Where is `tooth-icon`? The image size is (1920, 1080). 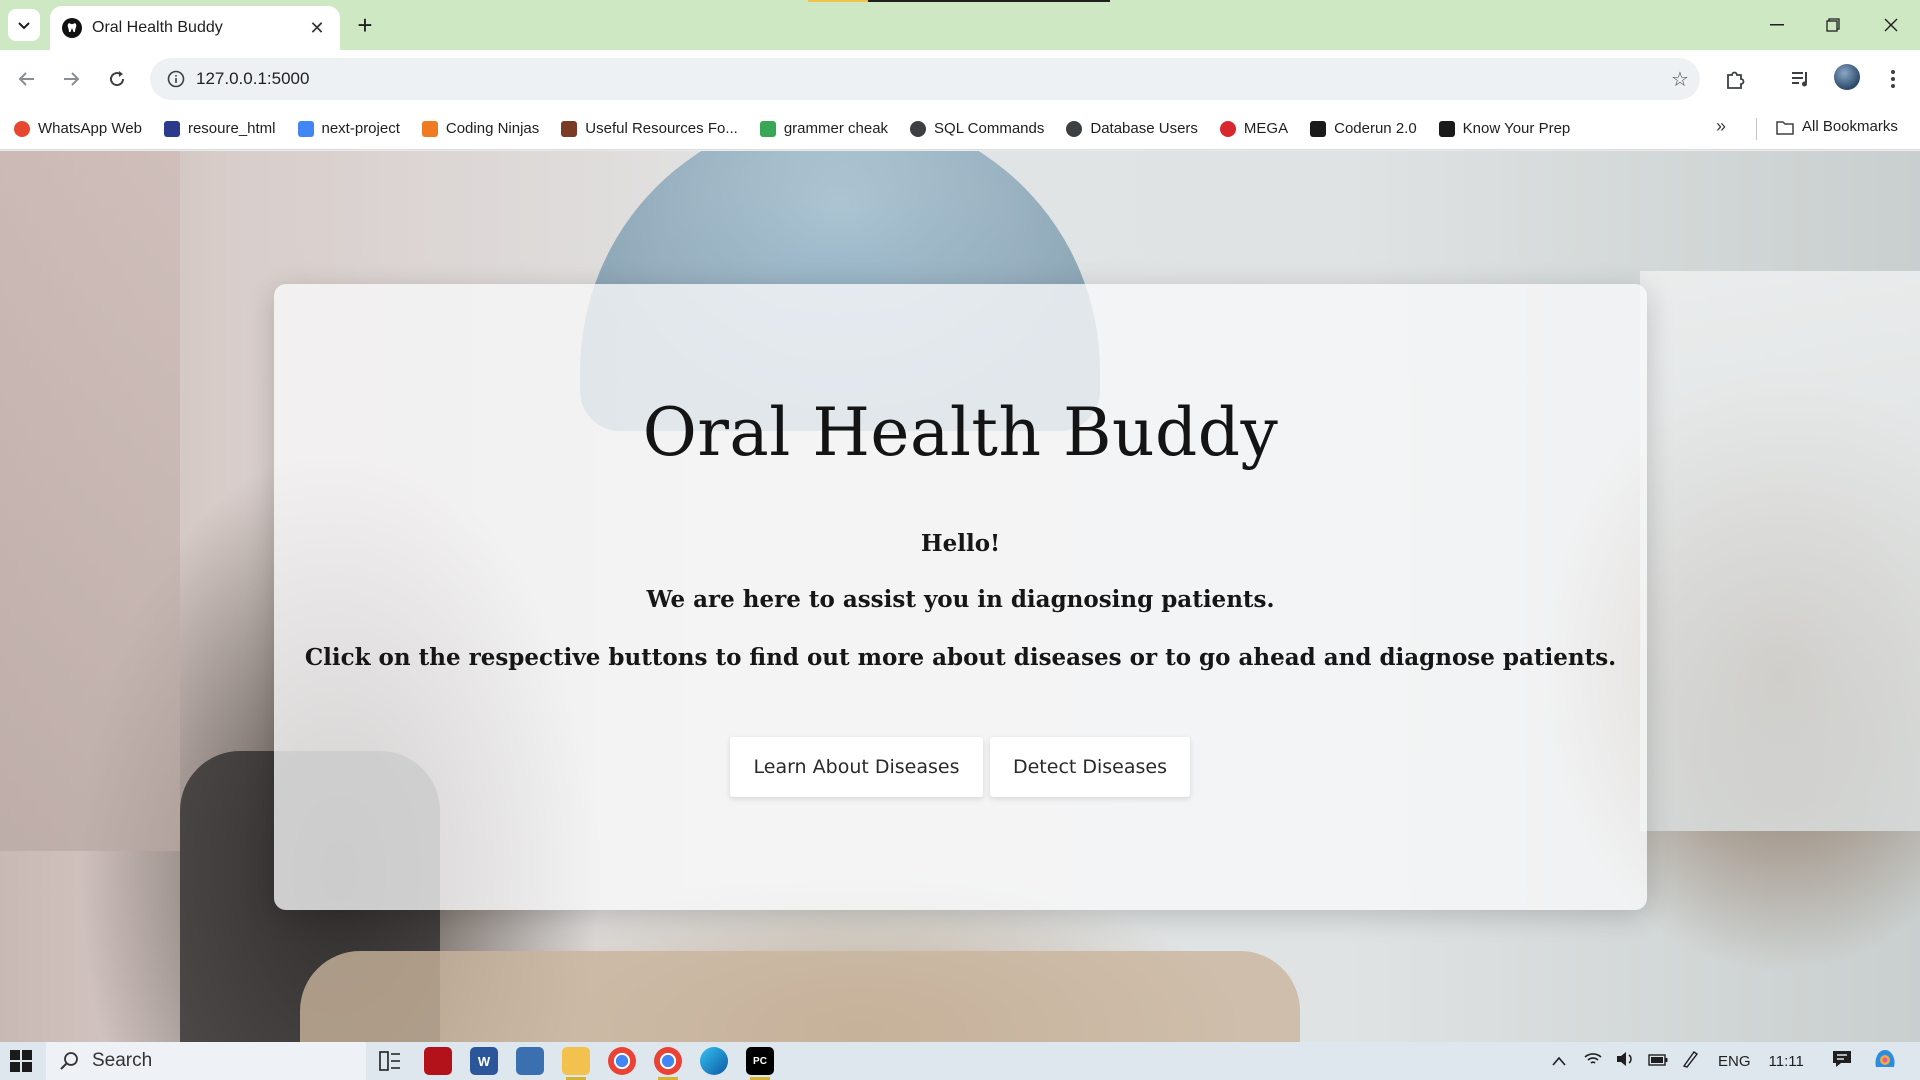
tooth-icon is located at coordinates (72, 28).